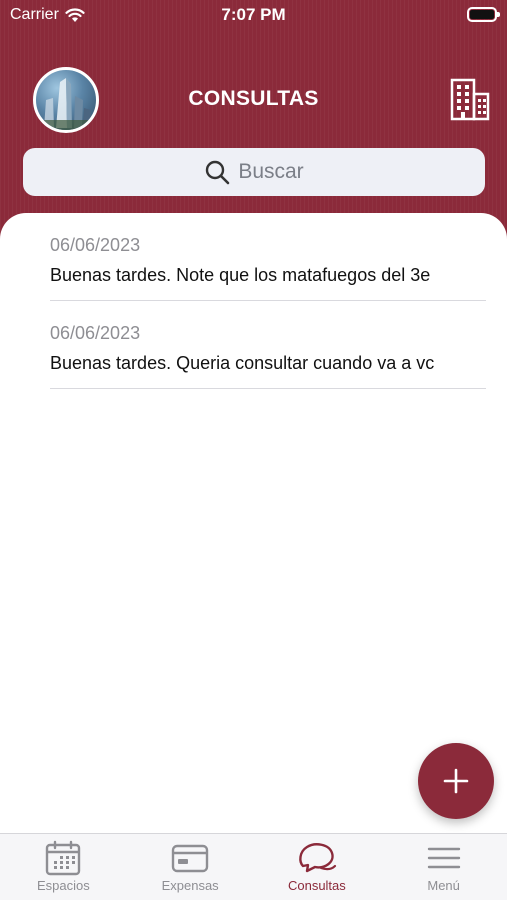  Describe the element at coordinates (63, 885) in the screenshot. I see `tab-label: Espacios` at that location.